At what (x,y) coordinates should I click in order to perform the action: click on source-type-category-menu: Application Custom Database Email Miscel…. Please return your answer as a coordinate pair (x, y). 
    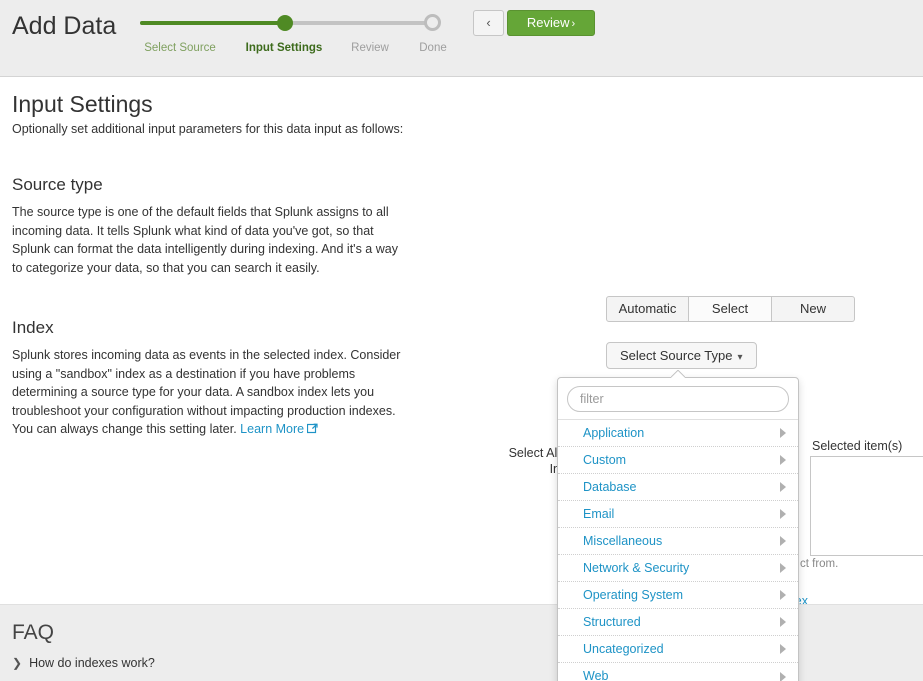
    Looking at the image, I should click on (678, 550).